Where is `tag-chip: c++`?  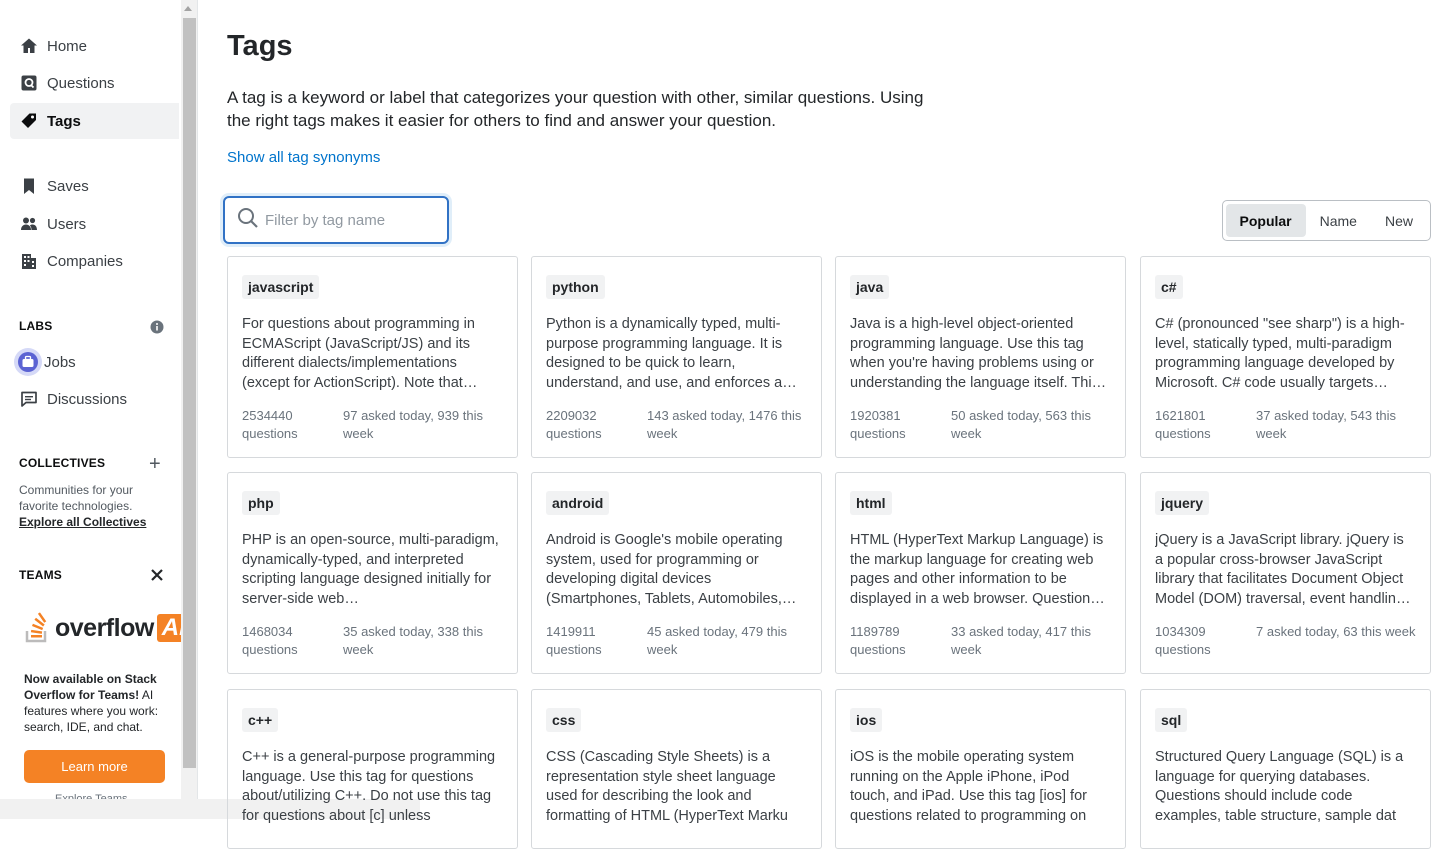 tag-chip: c++ is located at coordinates (260, 720).